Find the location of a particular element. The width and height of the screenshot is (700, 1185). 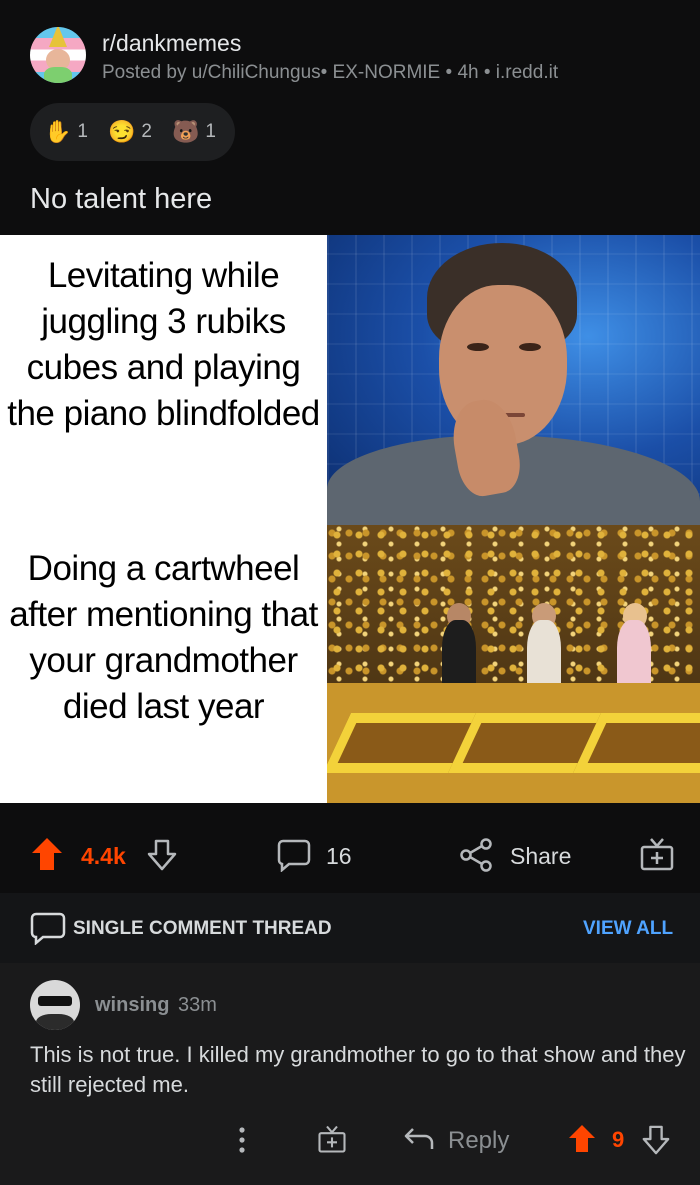

comment-downvote-icon is located at coordinates (656, 1140).